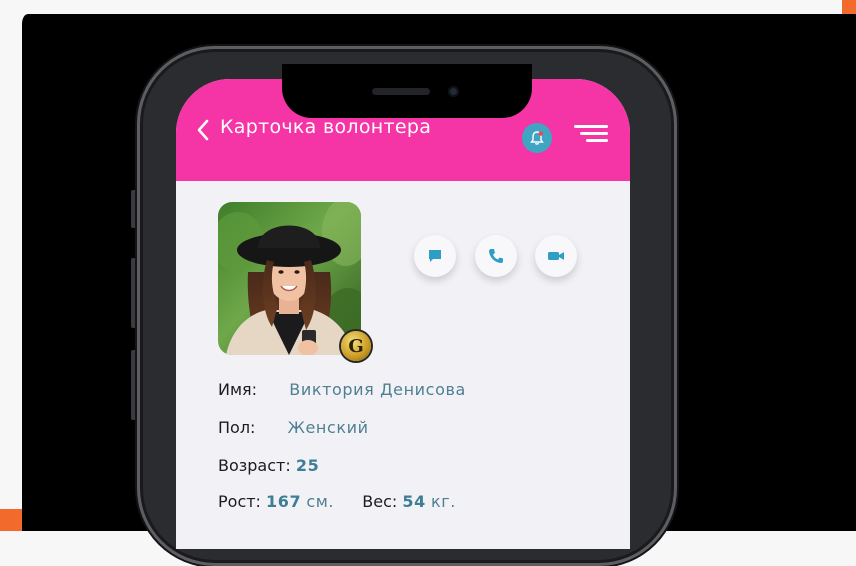 This screenshot has width=856, height=566. What do you see at coordinates (307, 465) in the screenshot?
I see `age-value: 25` at bounding box center [307, 465].